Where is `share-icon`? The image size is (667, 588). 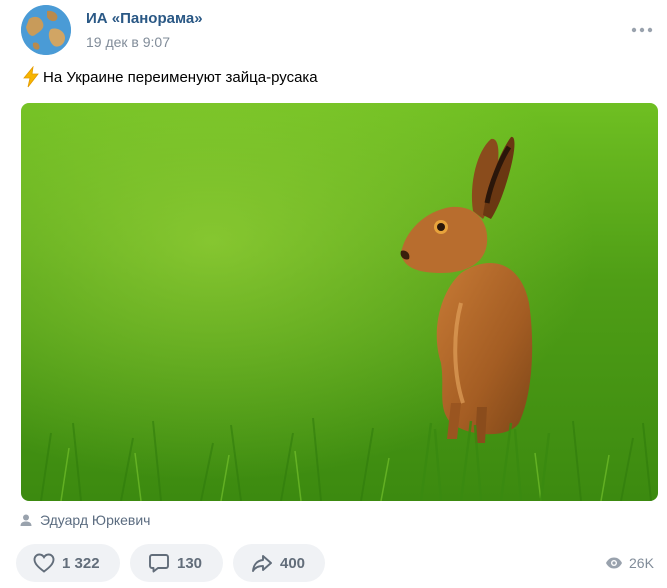
share-icon is located at coordinates (262, 563).